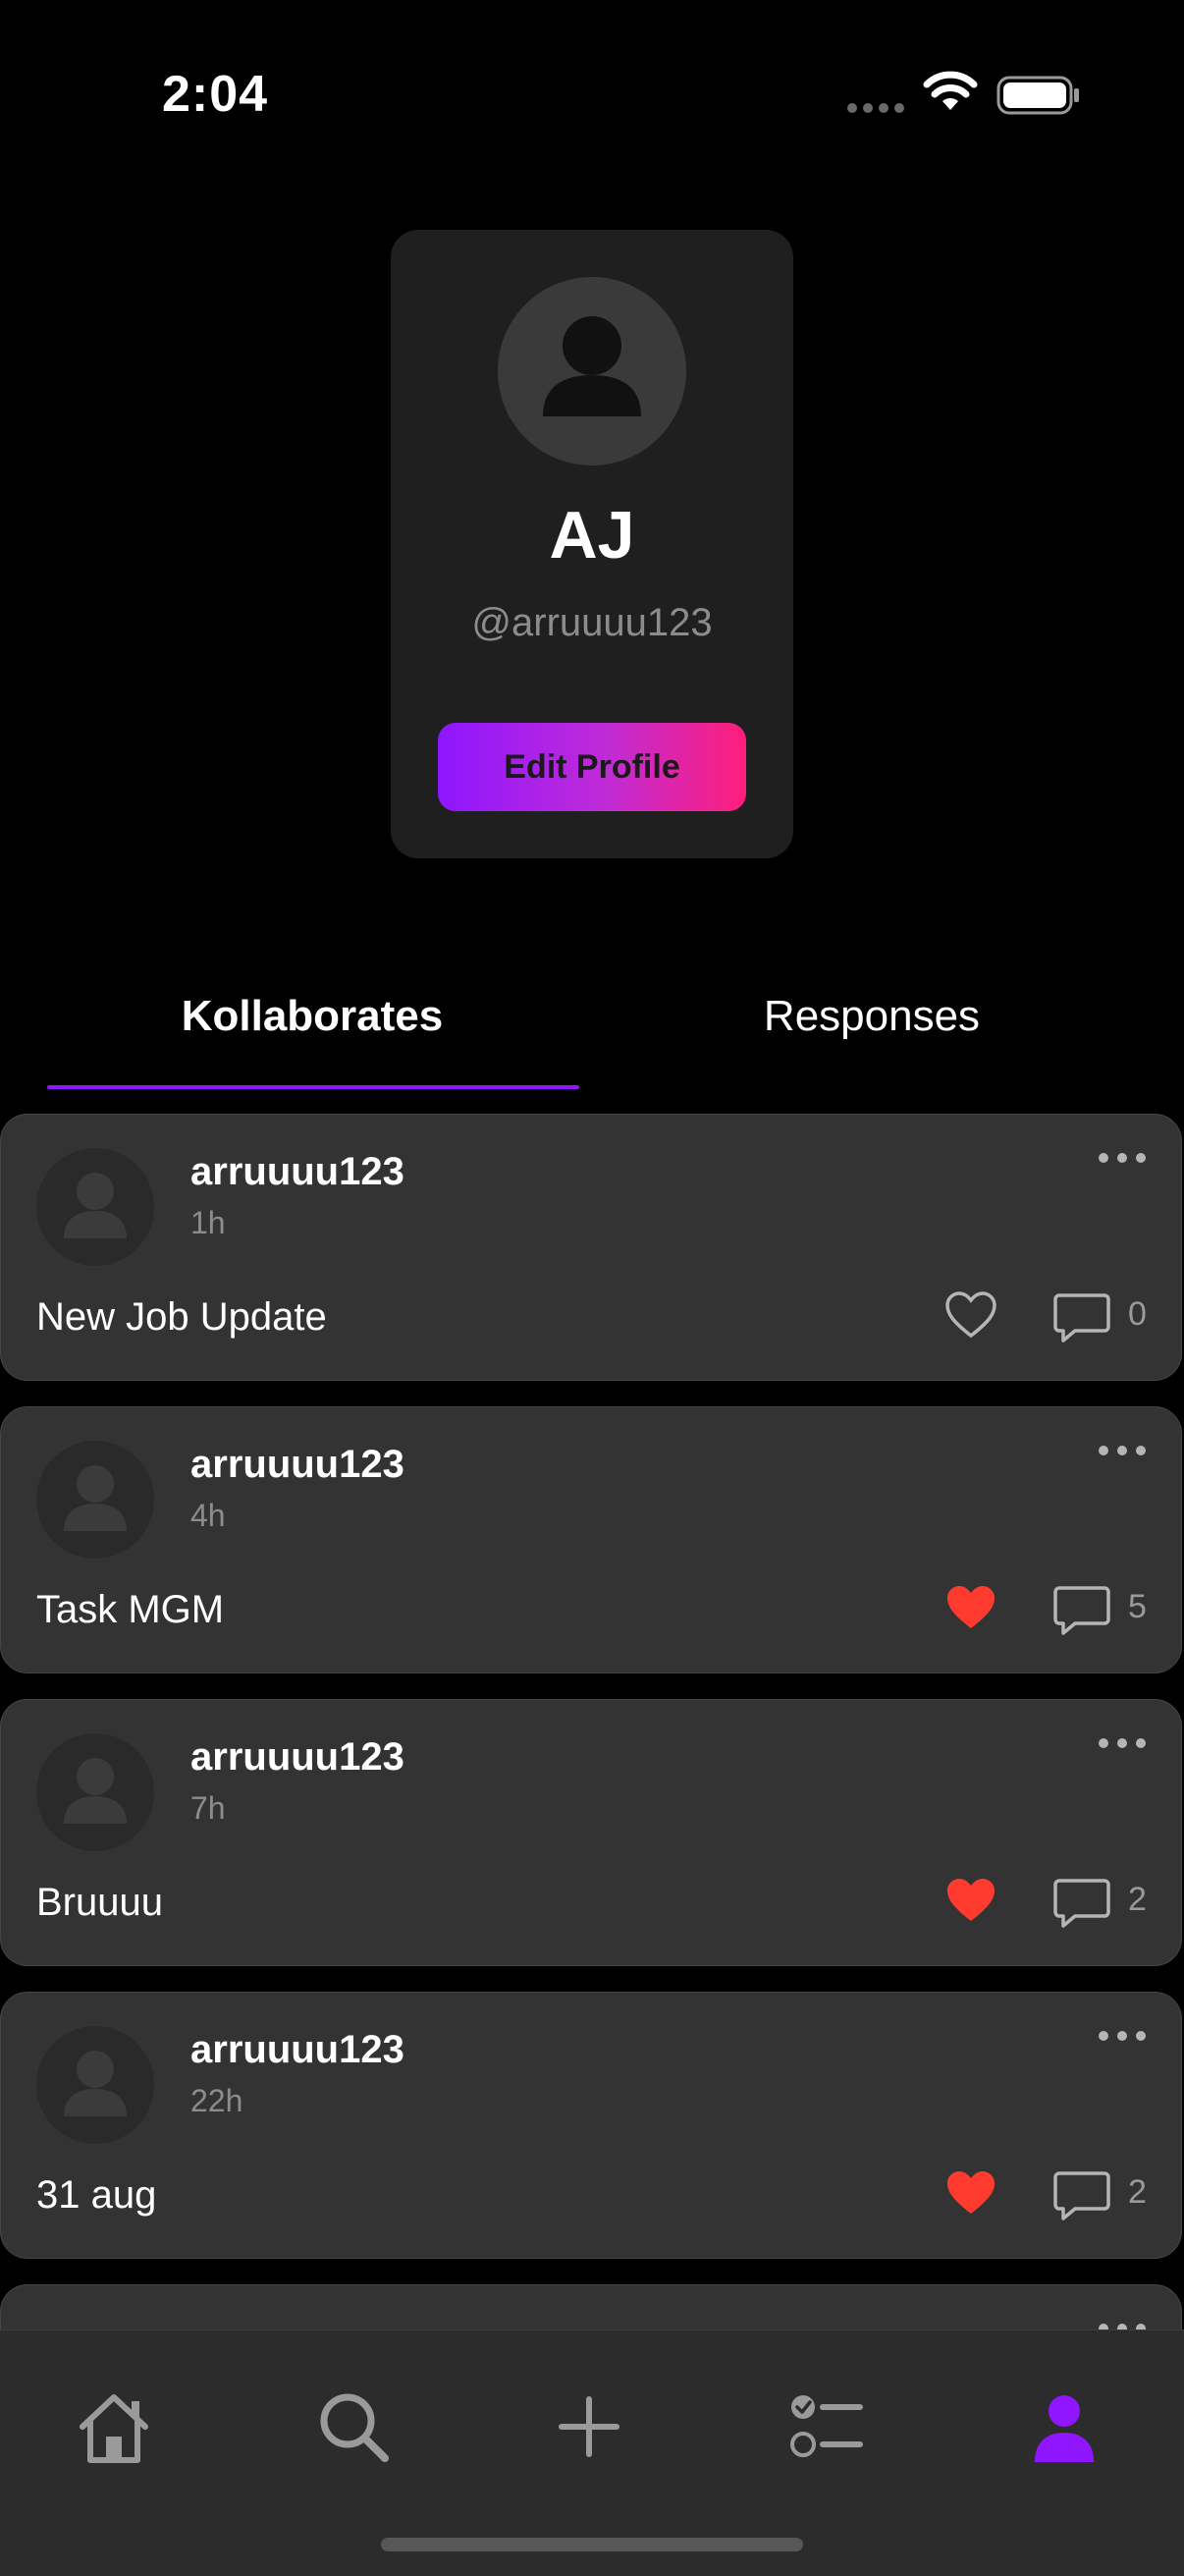 This screenshot has width=1184, height=2576. Describe the element at coordinates (872, 1017) in the screenshot. I see `tab-responses: Responses` at that location.